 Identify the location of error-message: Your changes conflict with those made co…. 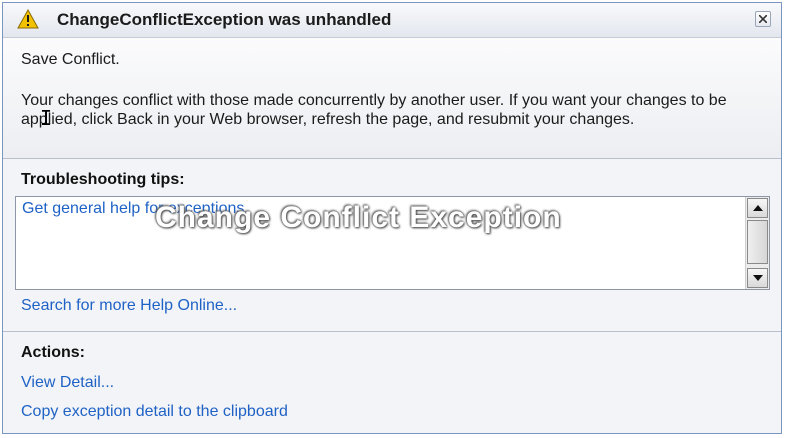
(374, 110).